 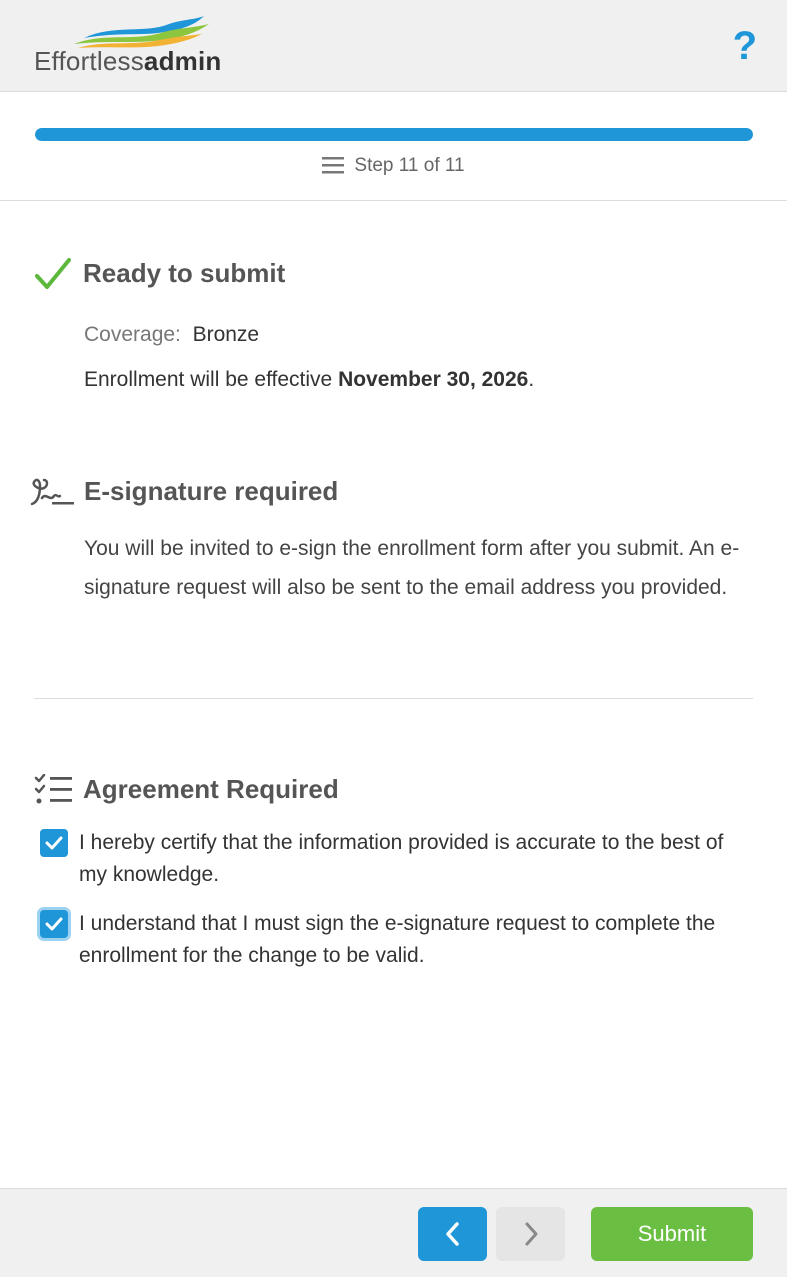 I want to click on help-icon: ?, so click(x=745, y=46).